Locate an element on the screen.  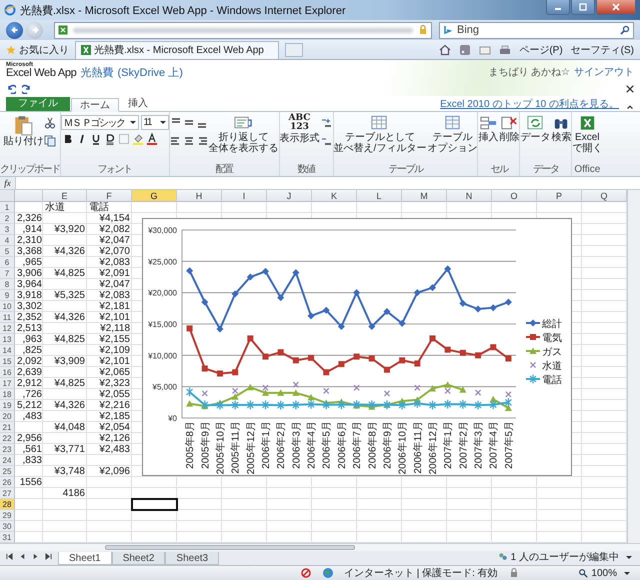
row-header: 8 is located at coordinates (7, 284).